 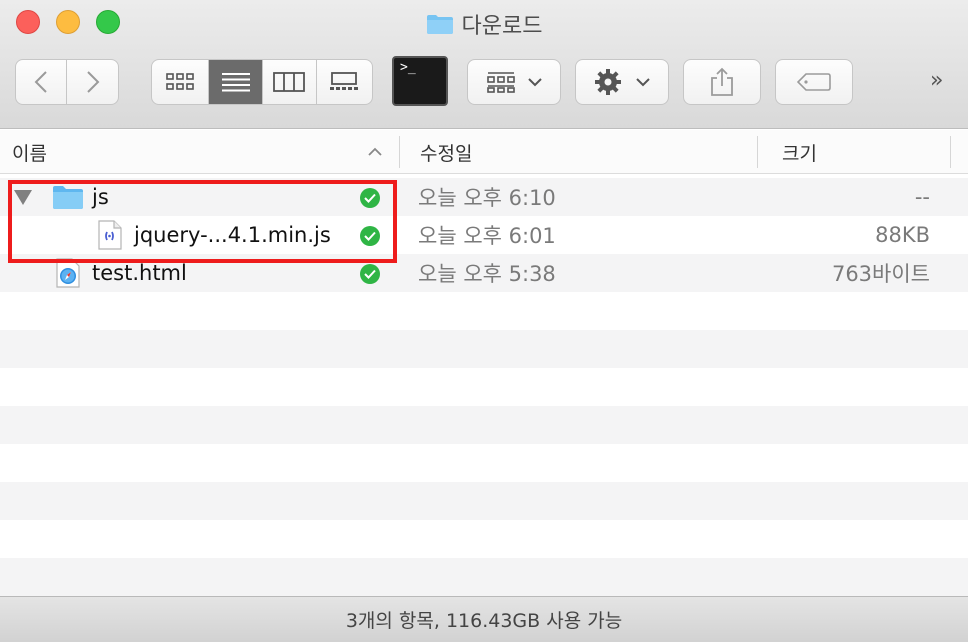 I want to click on icon-grid-icon, so click(x=180, y=81).